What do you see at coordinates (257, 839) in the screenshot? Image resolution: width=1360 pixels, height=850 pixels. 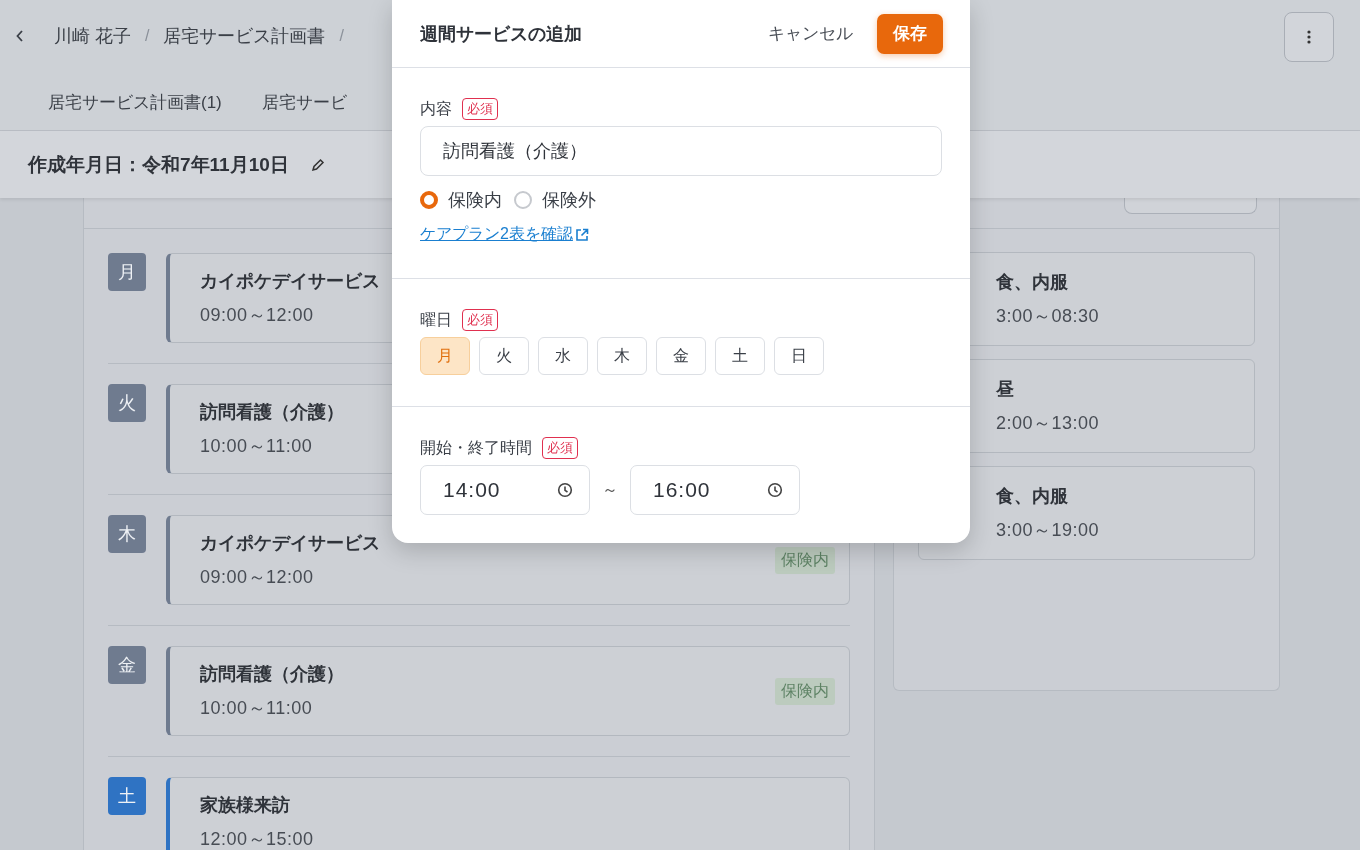 I see `service-time: 12:00～15:00` at bounding box center [257, 839].